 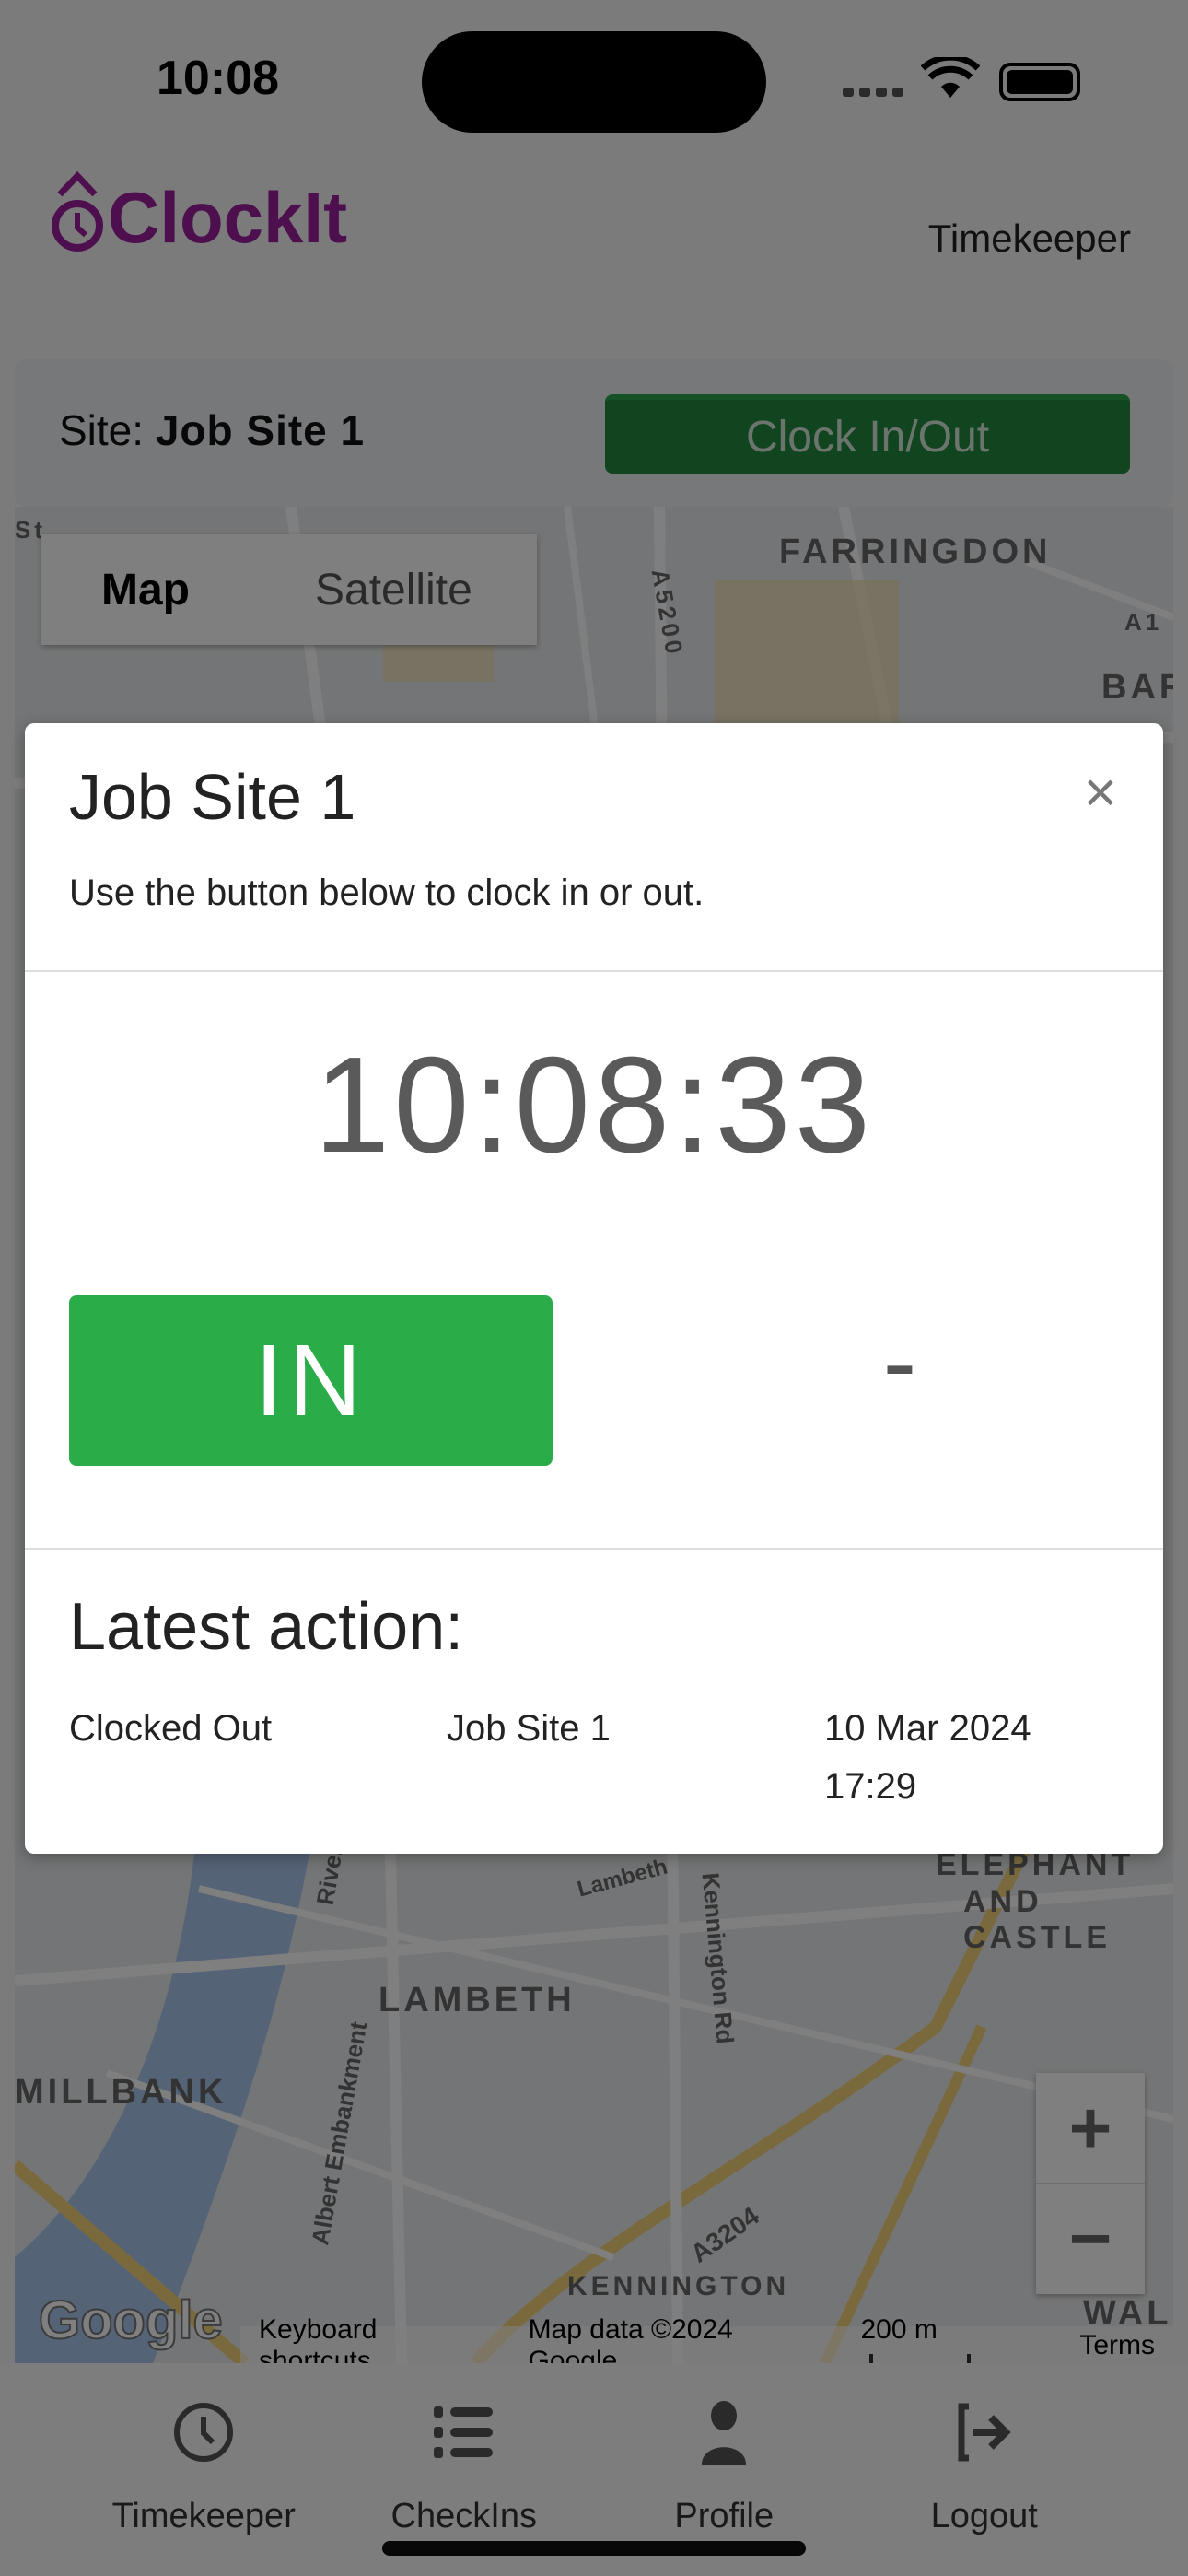 I want to click on modal-subtitle: Use the button below to clock in or out., so click(x=387, y=892).